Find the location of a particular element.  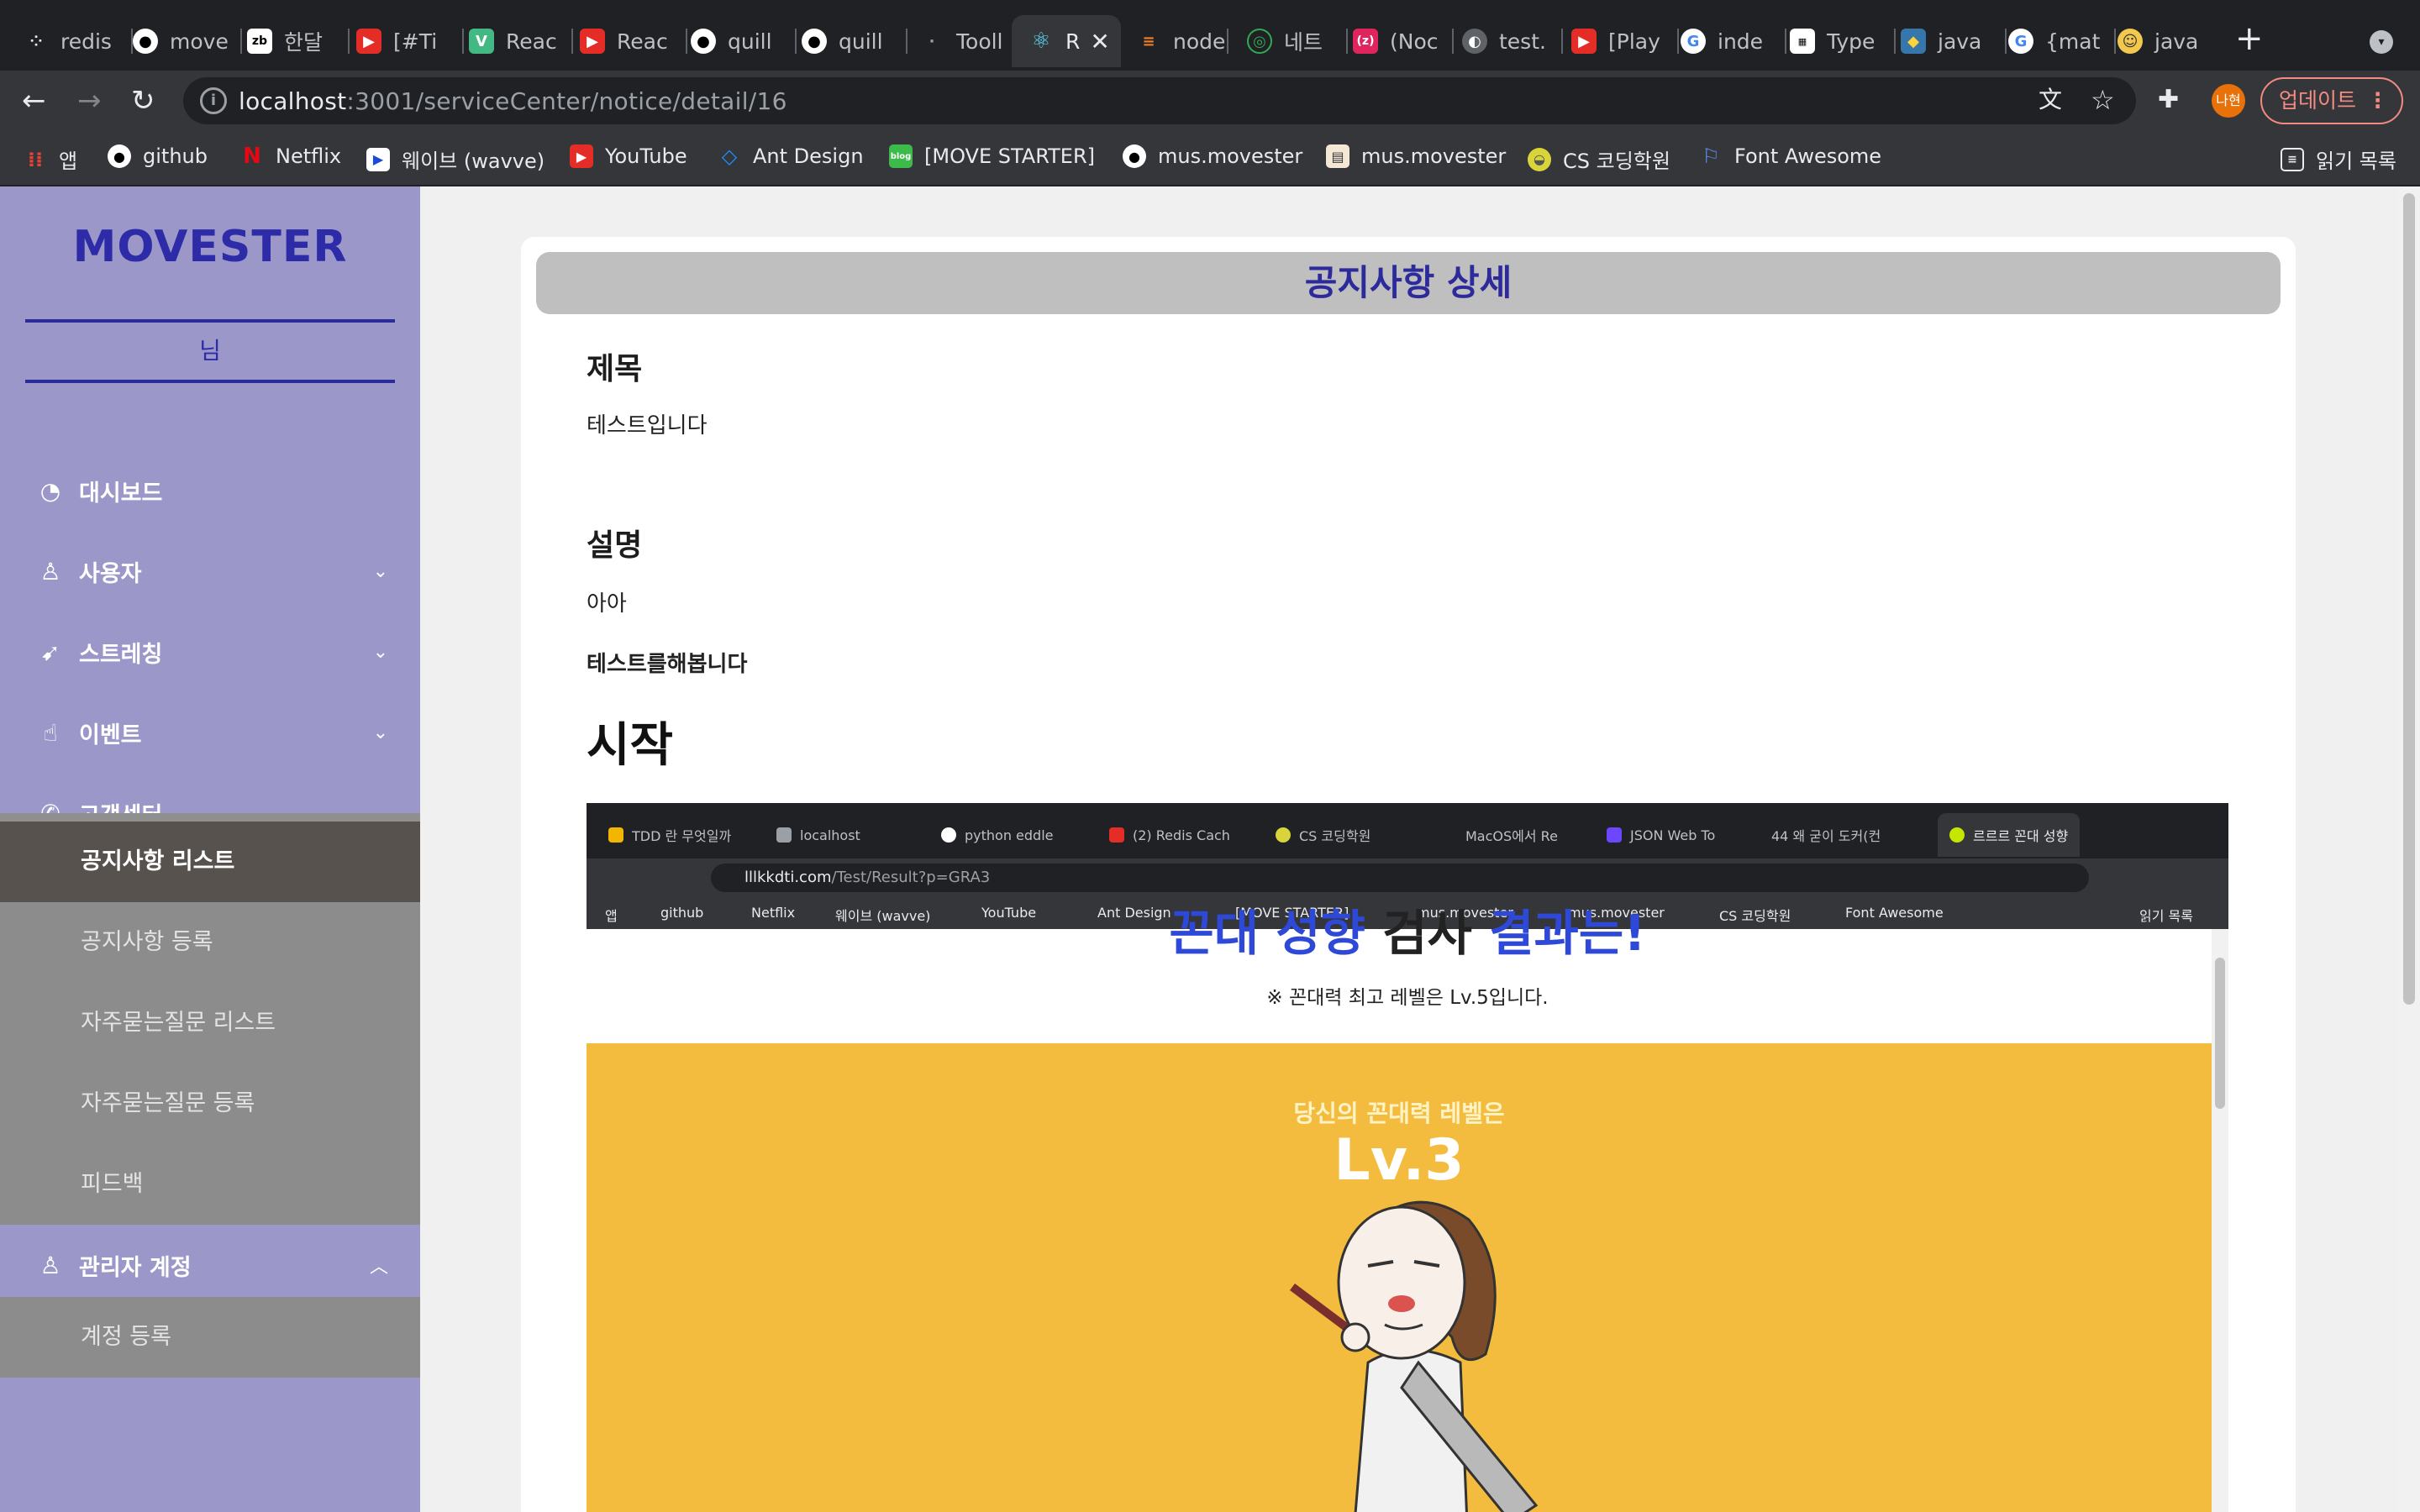

description-bold-line: 테스트를해봅니다 is located at coordinates (667, 664).